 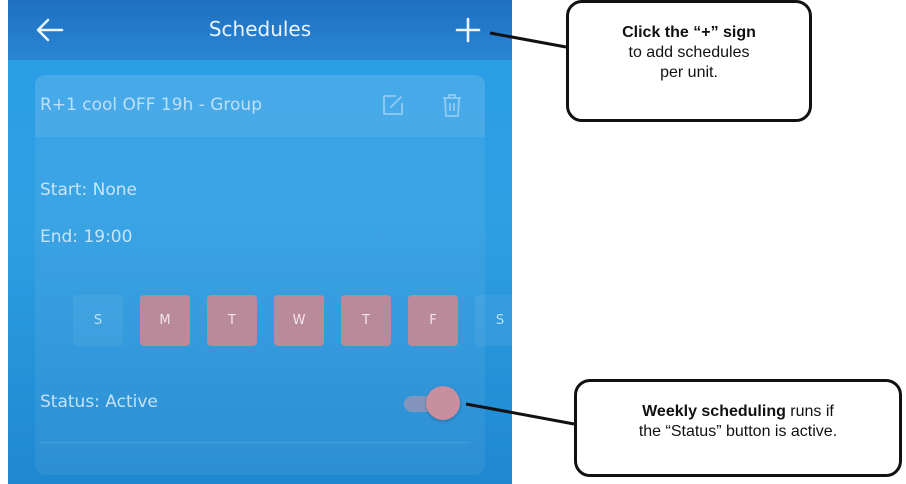 I want to click on day-label: F, so click(x=433, y=320).